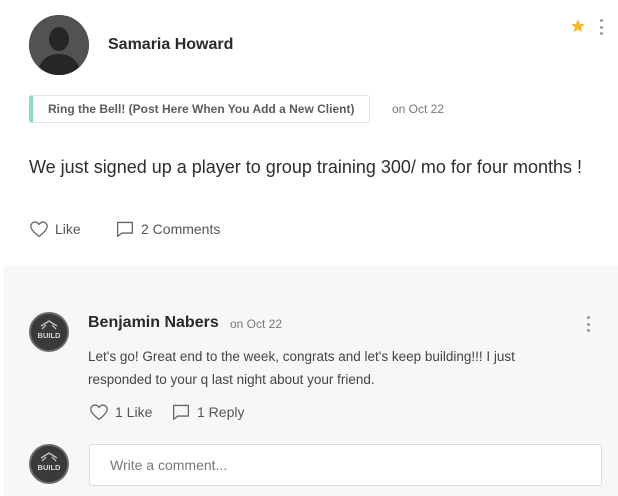 The height and width of the screenshot is (496, 618). What do you see at coordinates (418, 109) in the screenshot?
I see `post-date: on Oct 22` at bounding box center [418, 109].